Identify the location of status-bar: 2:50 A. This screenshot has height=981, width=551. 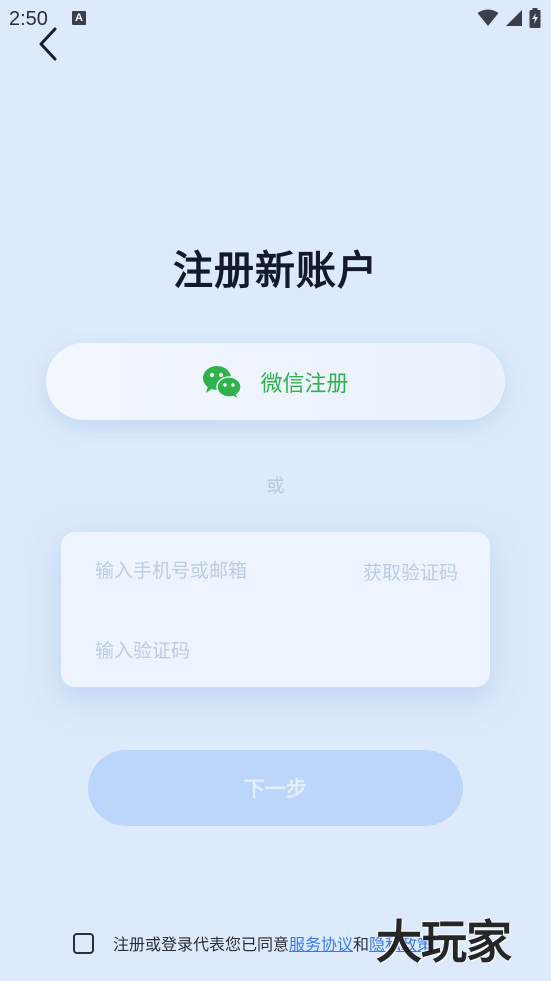
(275, 18).